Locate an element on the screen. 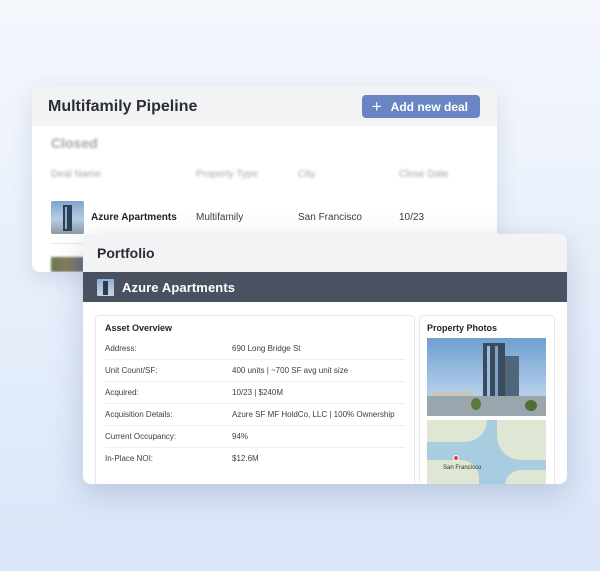  deal-city: San Francisco is located at coordinates (330, 217).